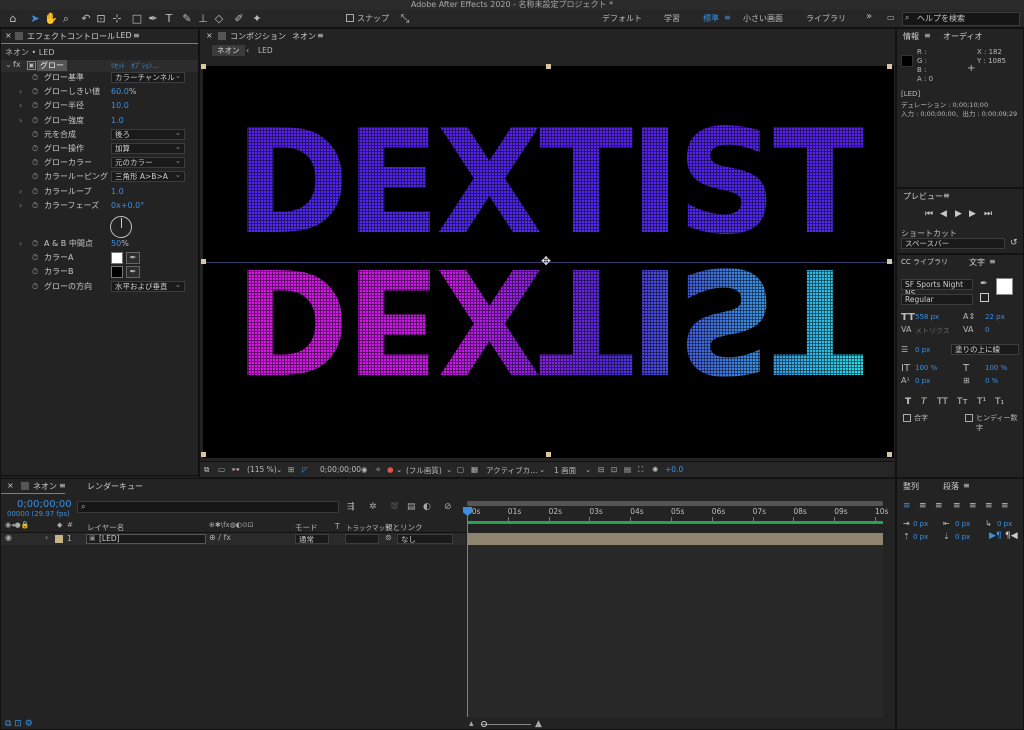  I want to click on justify-center-icon: ≡, so click(973, 506).